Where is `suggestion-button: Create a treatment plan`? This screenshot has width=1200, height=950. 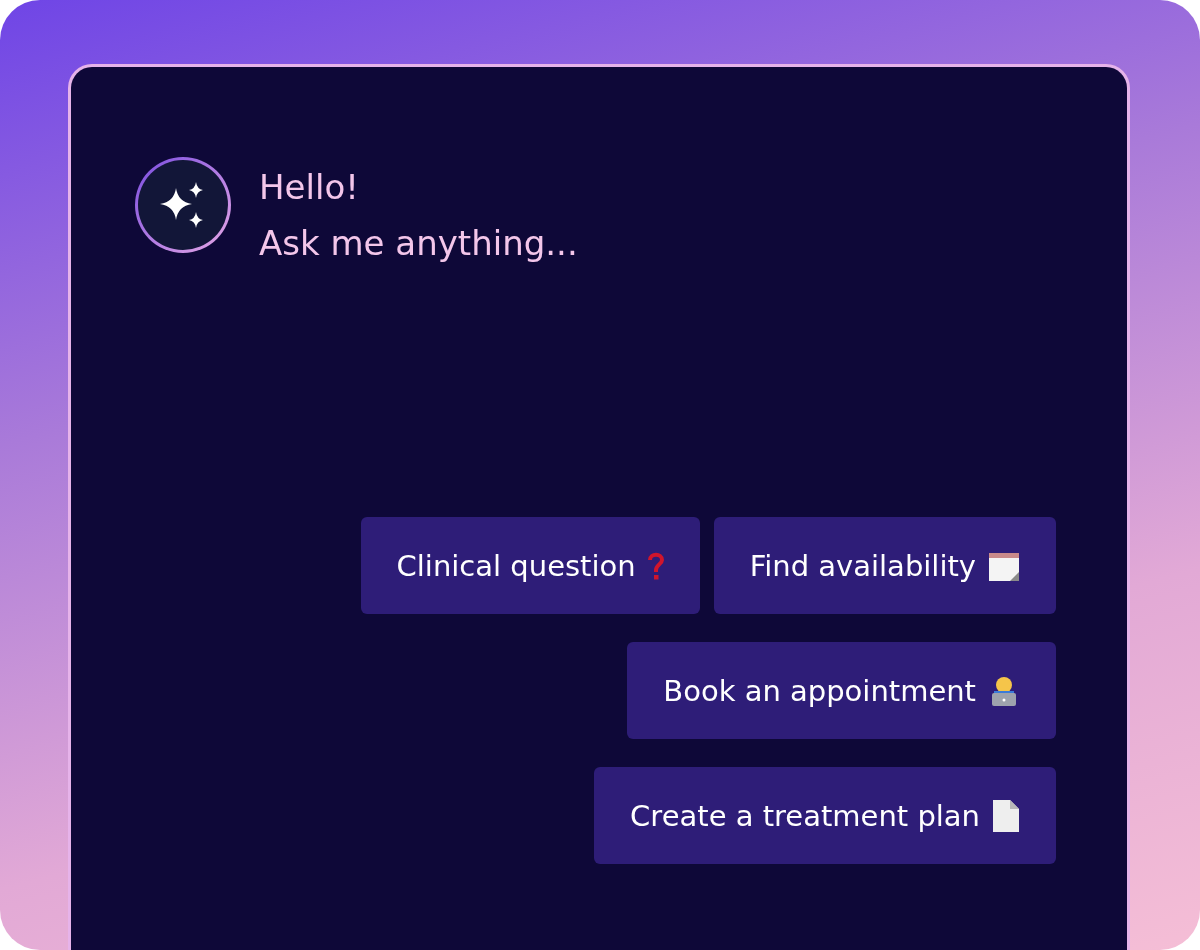
suggestion-button: Create a treatment plan is located at coordinates (825, 815).